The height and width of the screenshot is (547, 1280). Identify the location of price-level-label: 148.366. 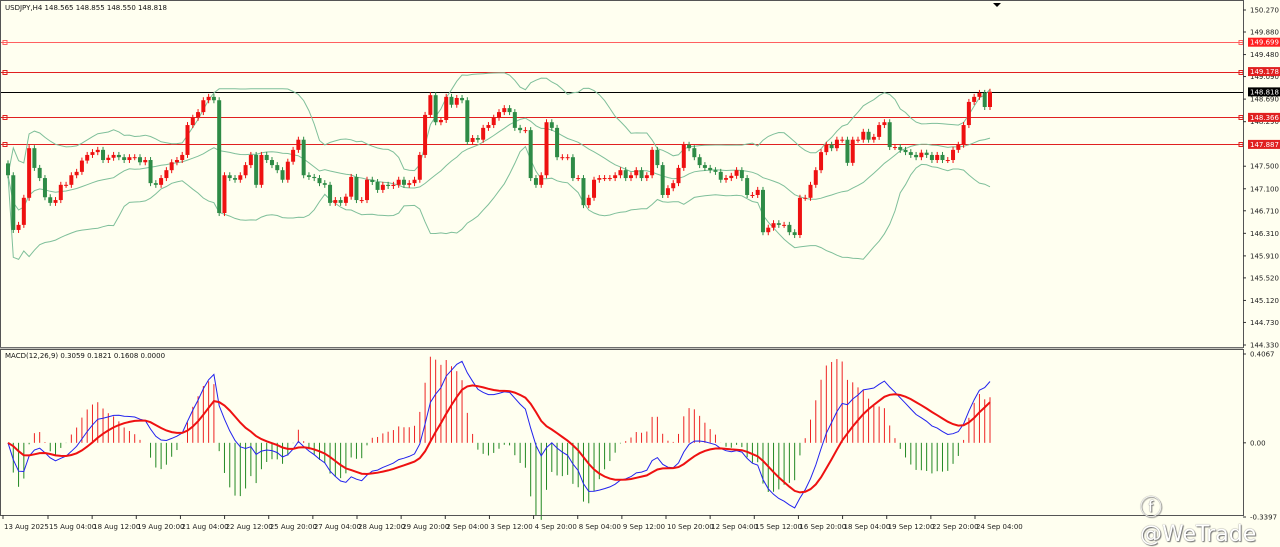
(1264, 118).